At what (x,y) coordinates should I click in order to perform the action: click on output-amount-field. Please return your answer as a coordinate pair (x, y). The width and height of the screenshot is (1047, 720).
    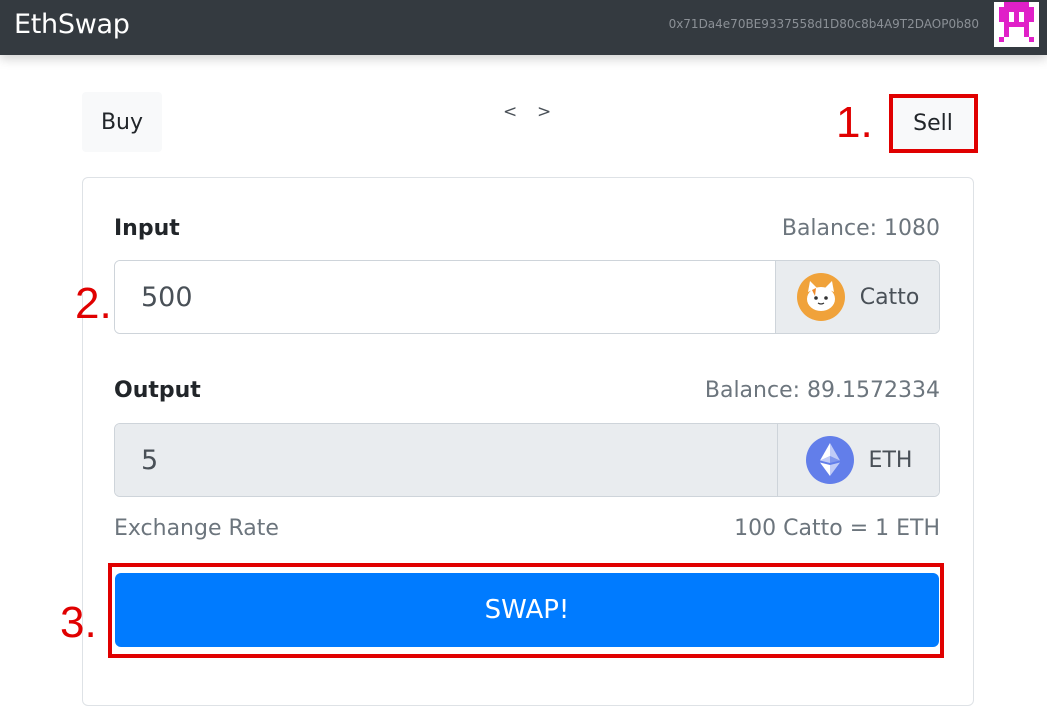
    Looking at the image, I should click on (446, 460).